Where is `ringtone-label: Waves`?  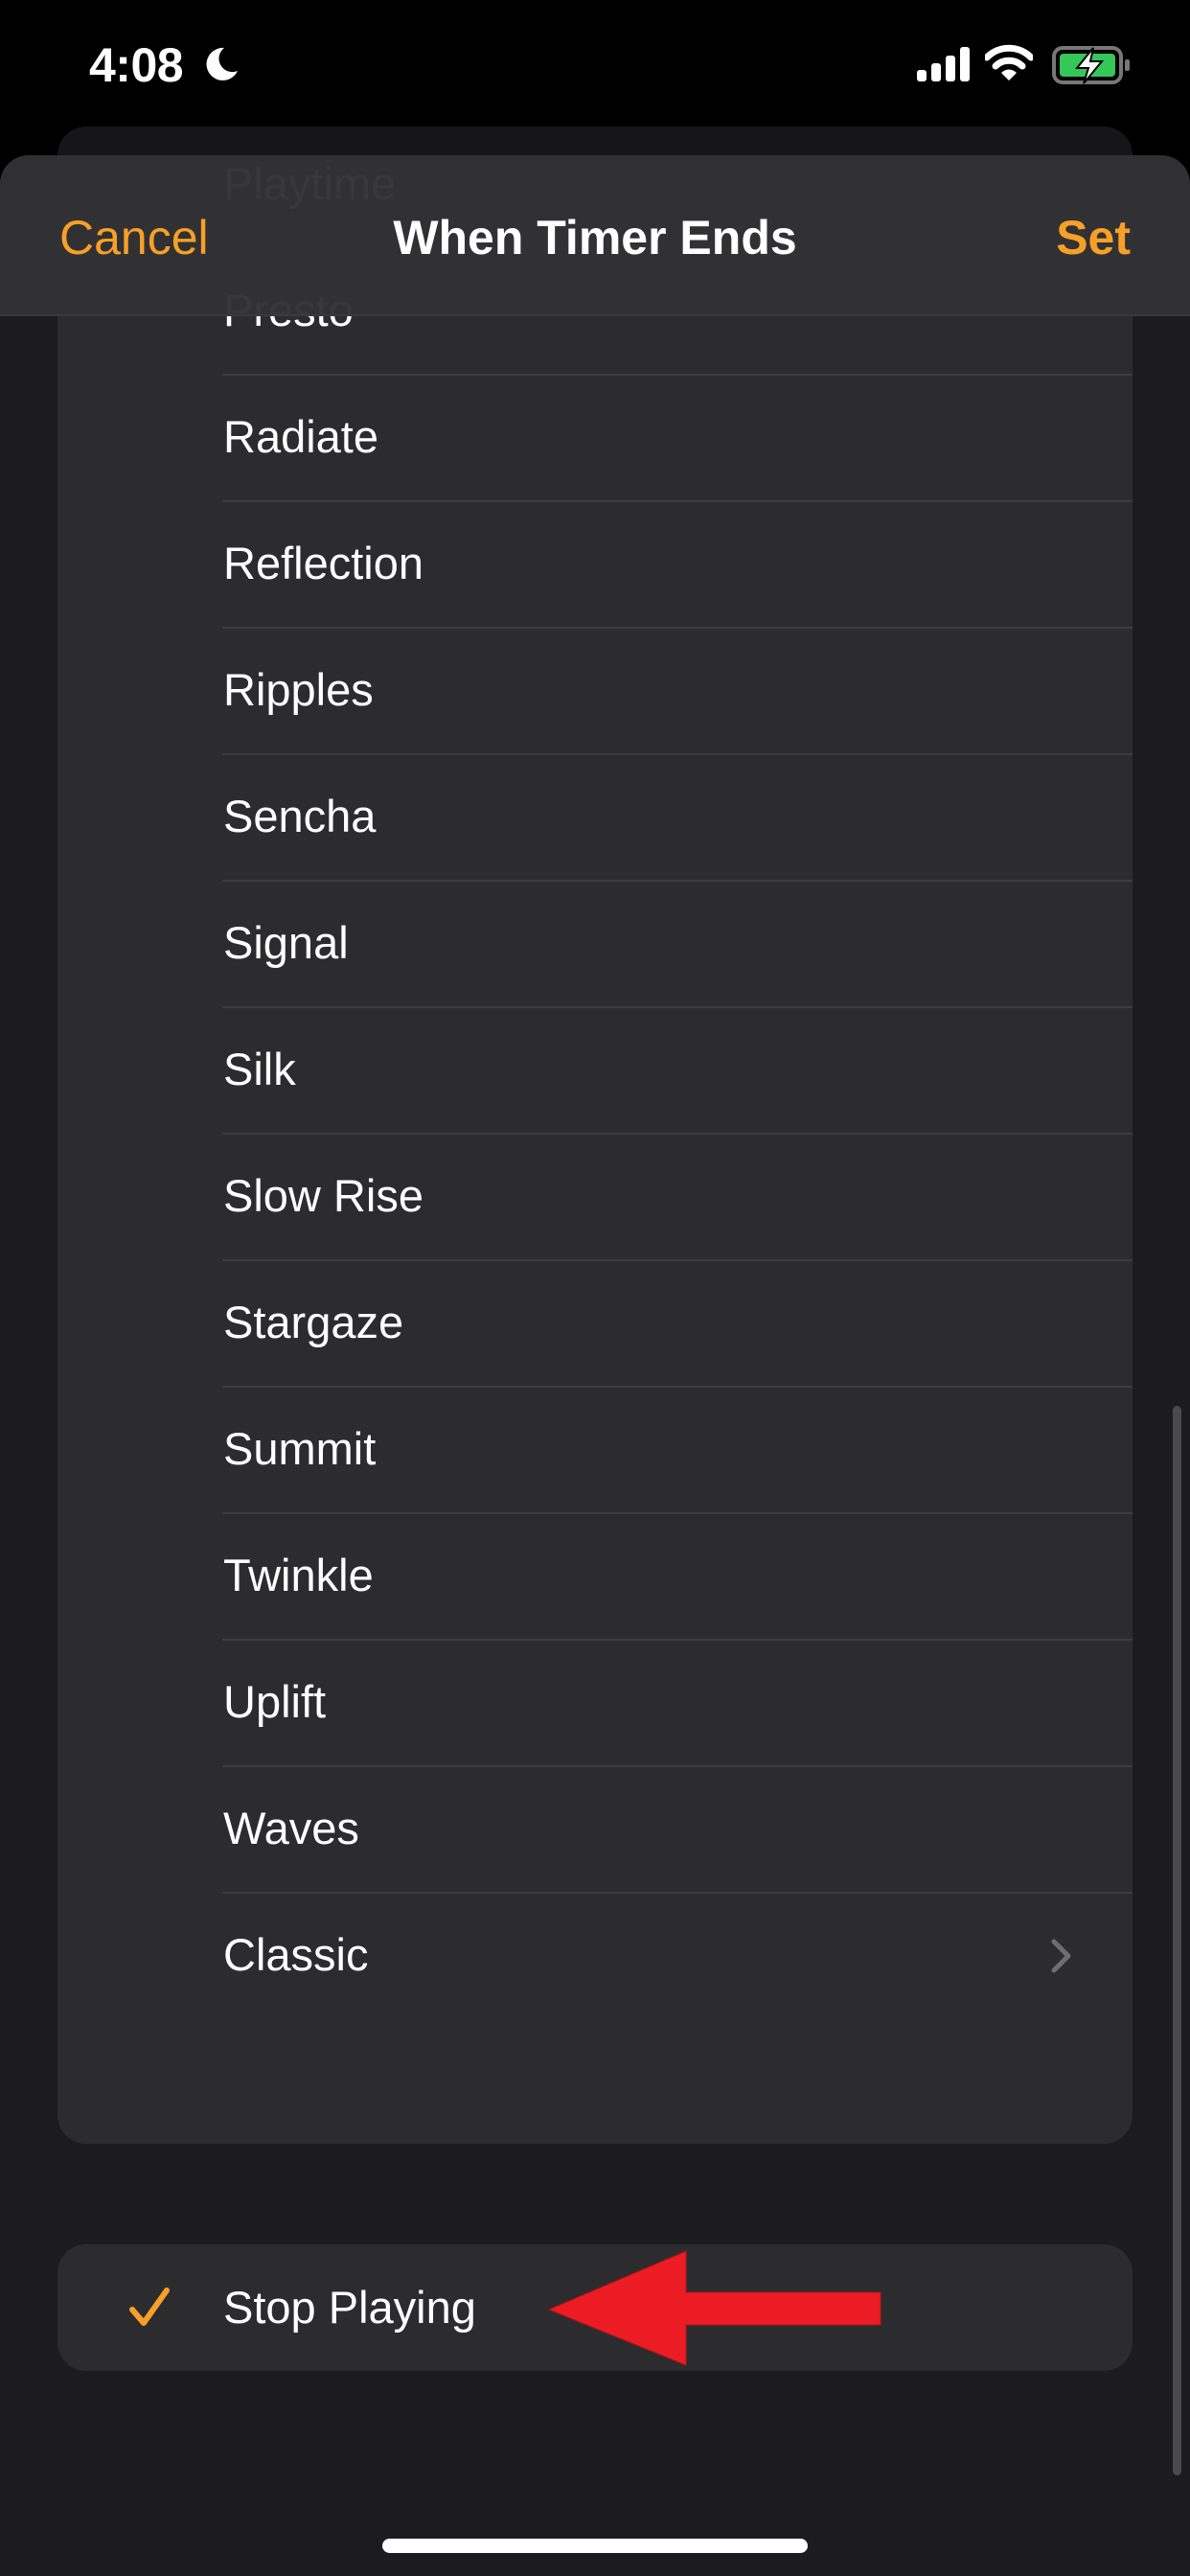
ringtone-label: Waves is located at coordinates (291, 1828).